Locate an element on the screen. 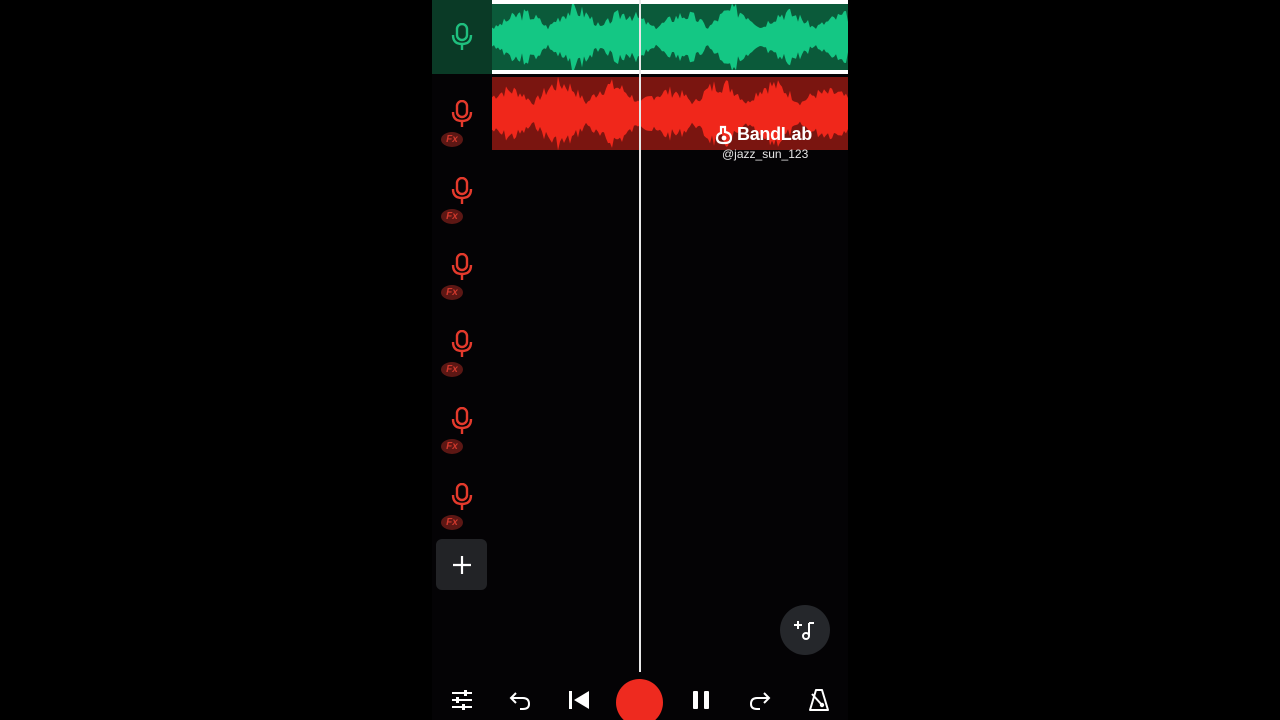  track-6-header: Fx is located at coordinates (462, 421).